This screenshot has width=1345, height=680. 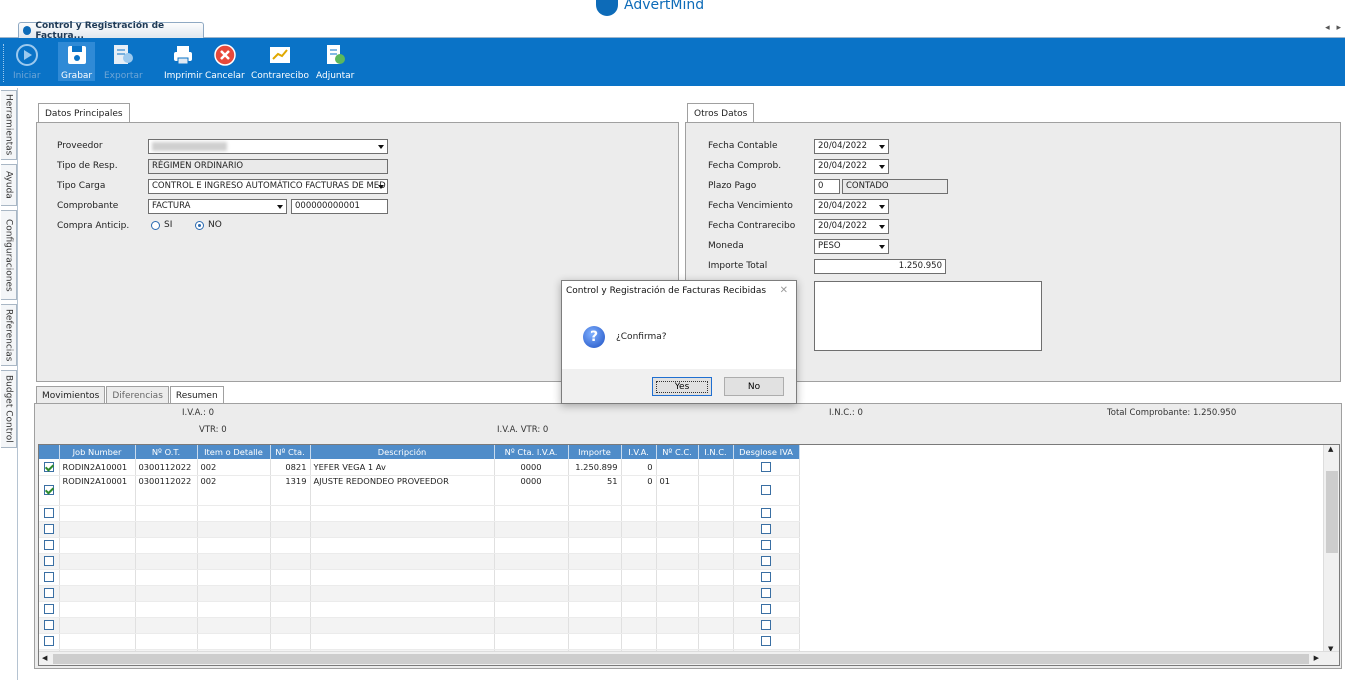 I want to click on brand-mark-icon, so click(x=607, y=8).